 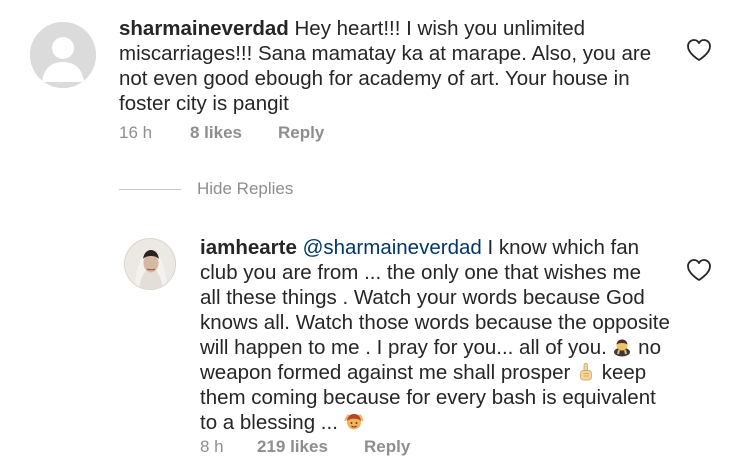 I want to click on comment-username: iamhearte, so click(x=248, y=247).